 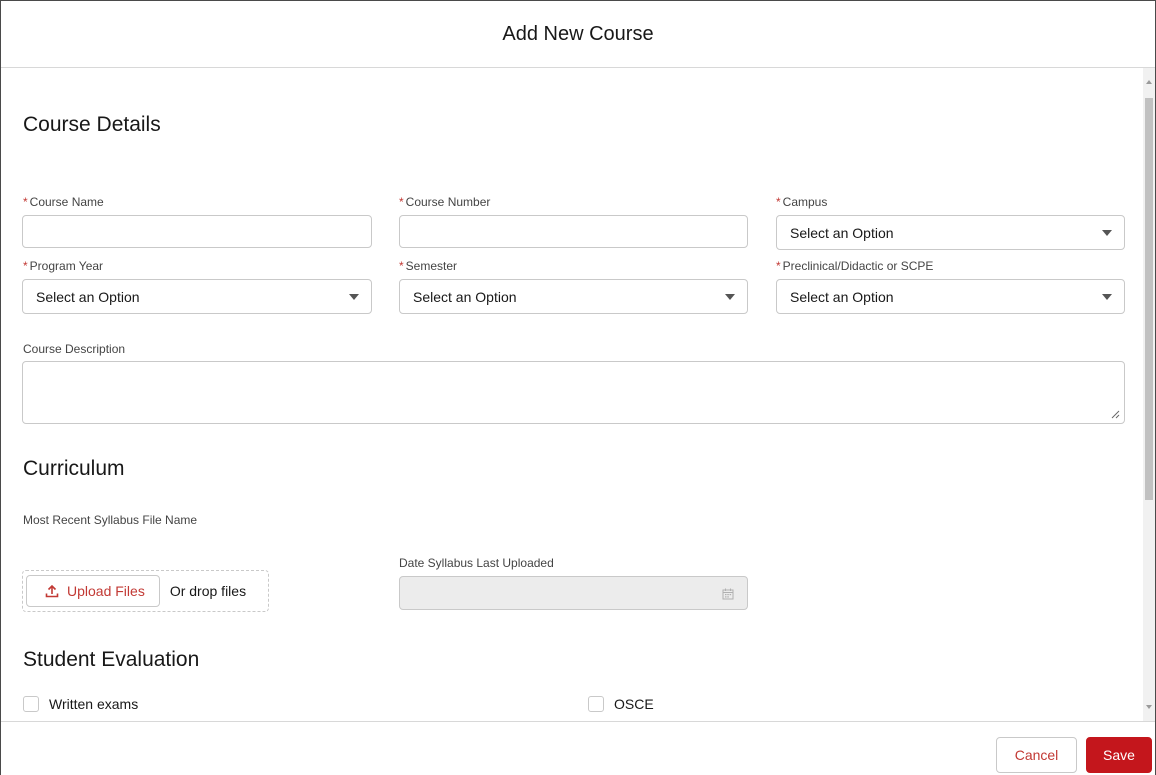 What do you see at coordinates (92, 124) in the screenshot?
I see `section-title-course-details: Course Details` at bounding box center [92, 124].